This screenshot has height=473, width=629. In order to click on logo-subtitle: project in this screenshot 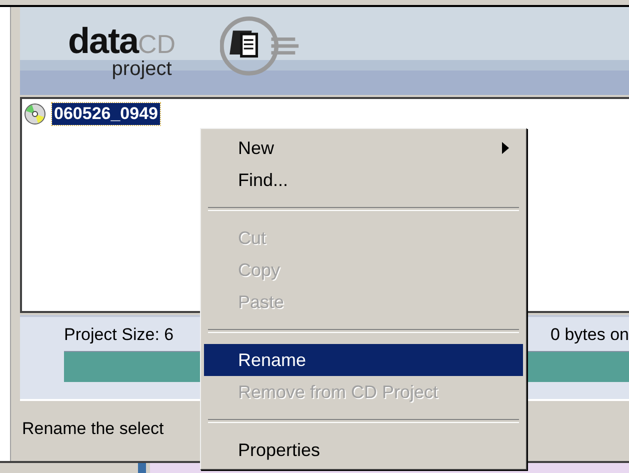, I will do `click(142, 69)`.